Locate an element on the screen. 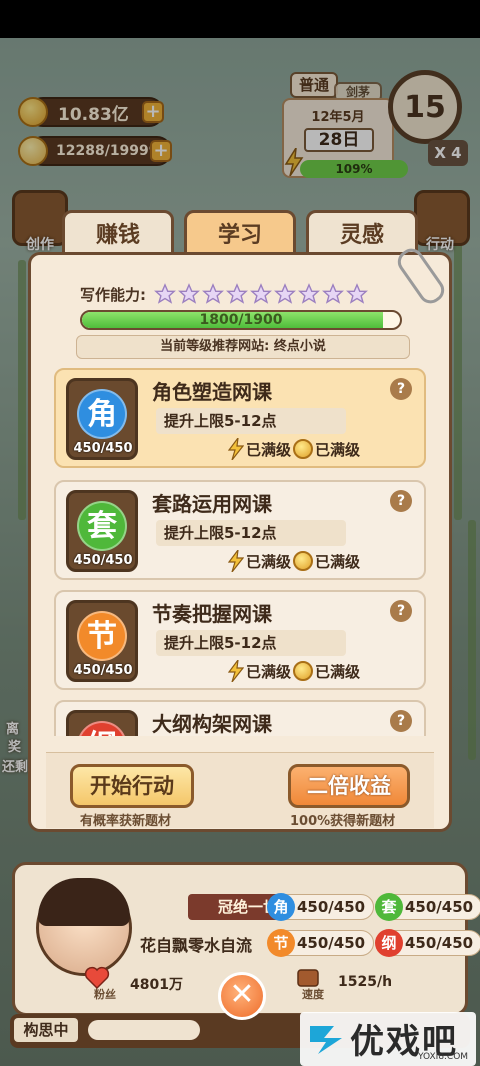 The image size is (480, 1066). course-title: 套路运用网课 is located at coordinates (212, 504).